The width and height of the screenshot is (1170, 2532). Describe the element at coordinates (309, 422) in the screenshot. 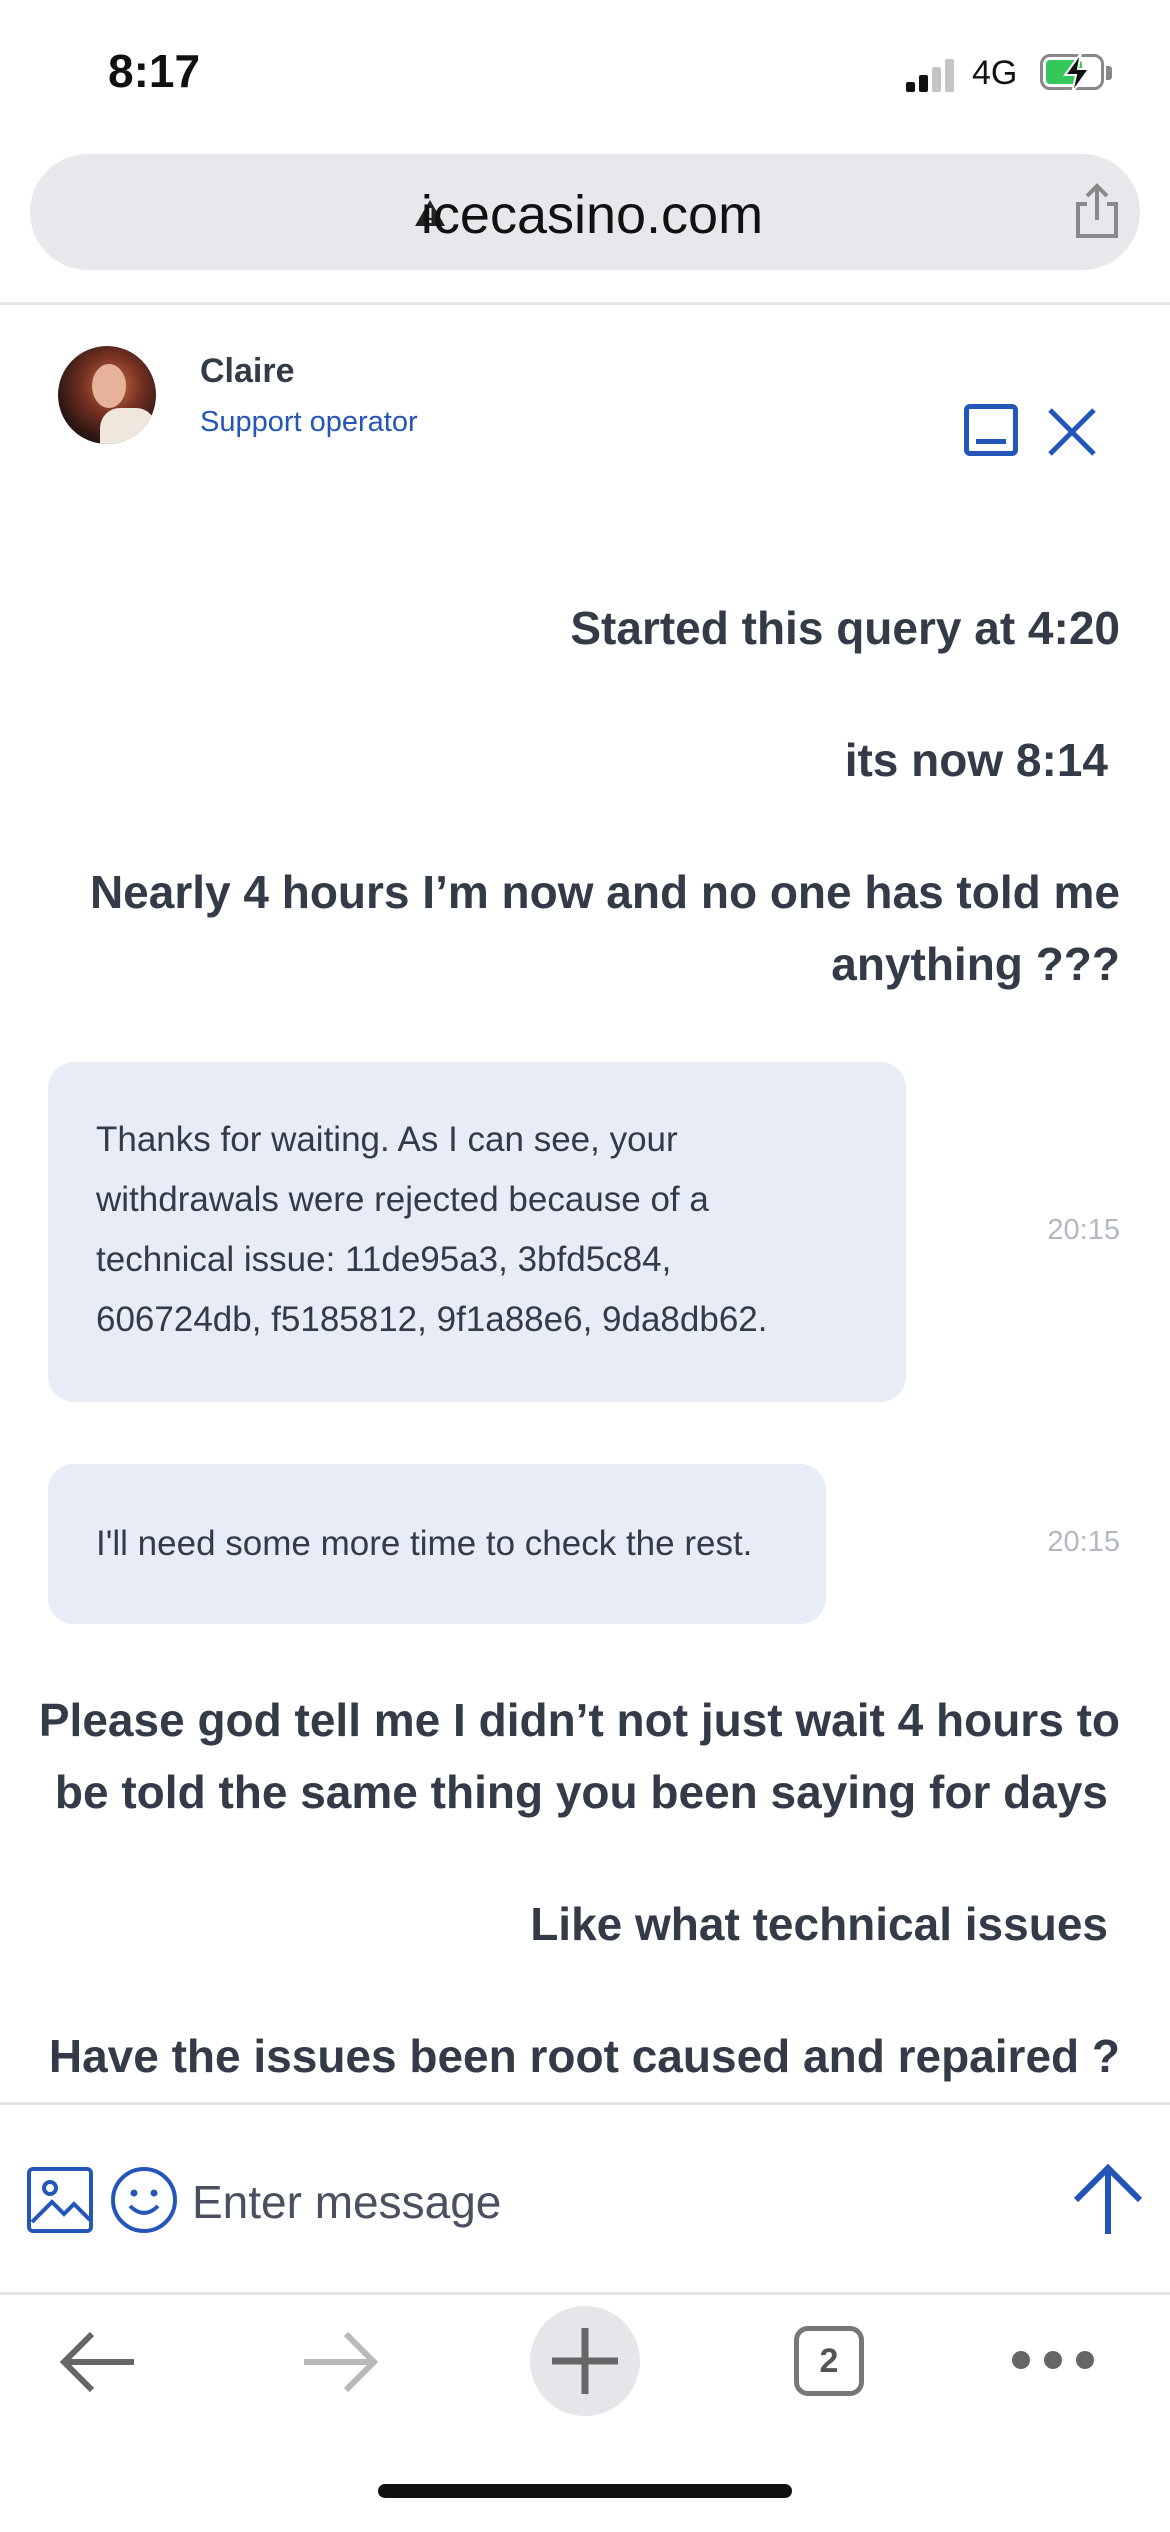

I see `agent-role: Support operator` at that location.